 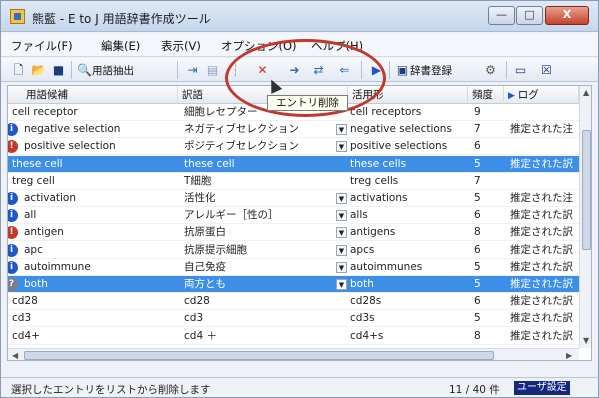 I want to click on form-cell: these cells, so click(x=409, y=164).